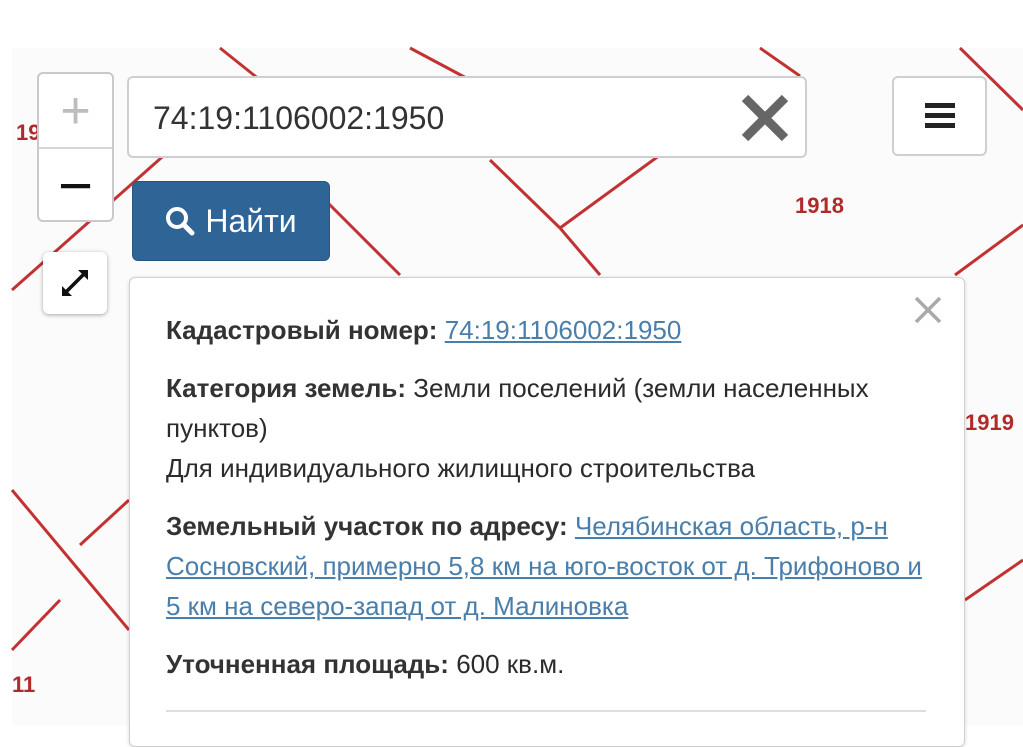 The image size is (1023, 747). What do you see at coordinates (307, 664) in the screenshot?
I see `area-label: Уточненная площадь:` at bounding box center [307, 664].